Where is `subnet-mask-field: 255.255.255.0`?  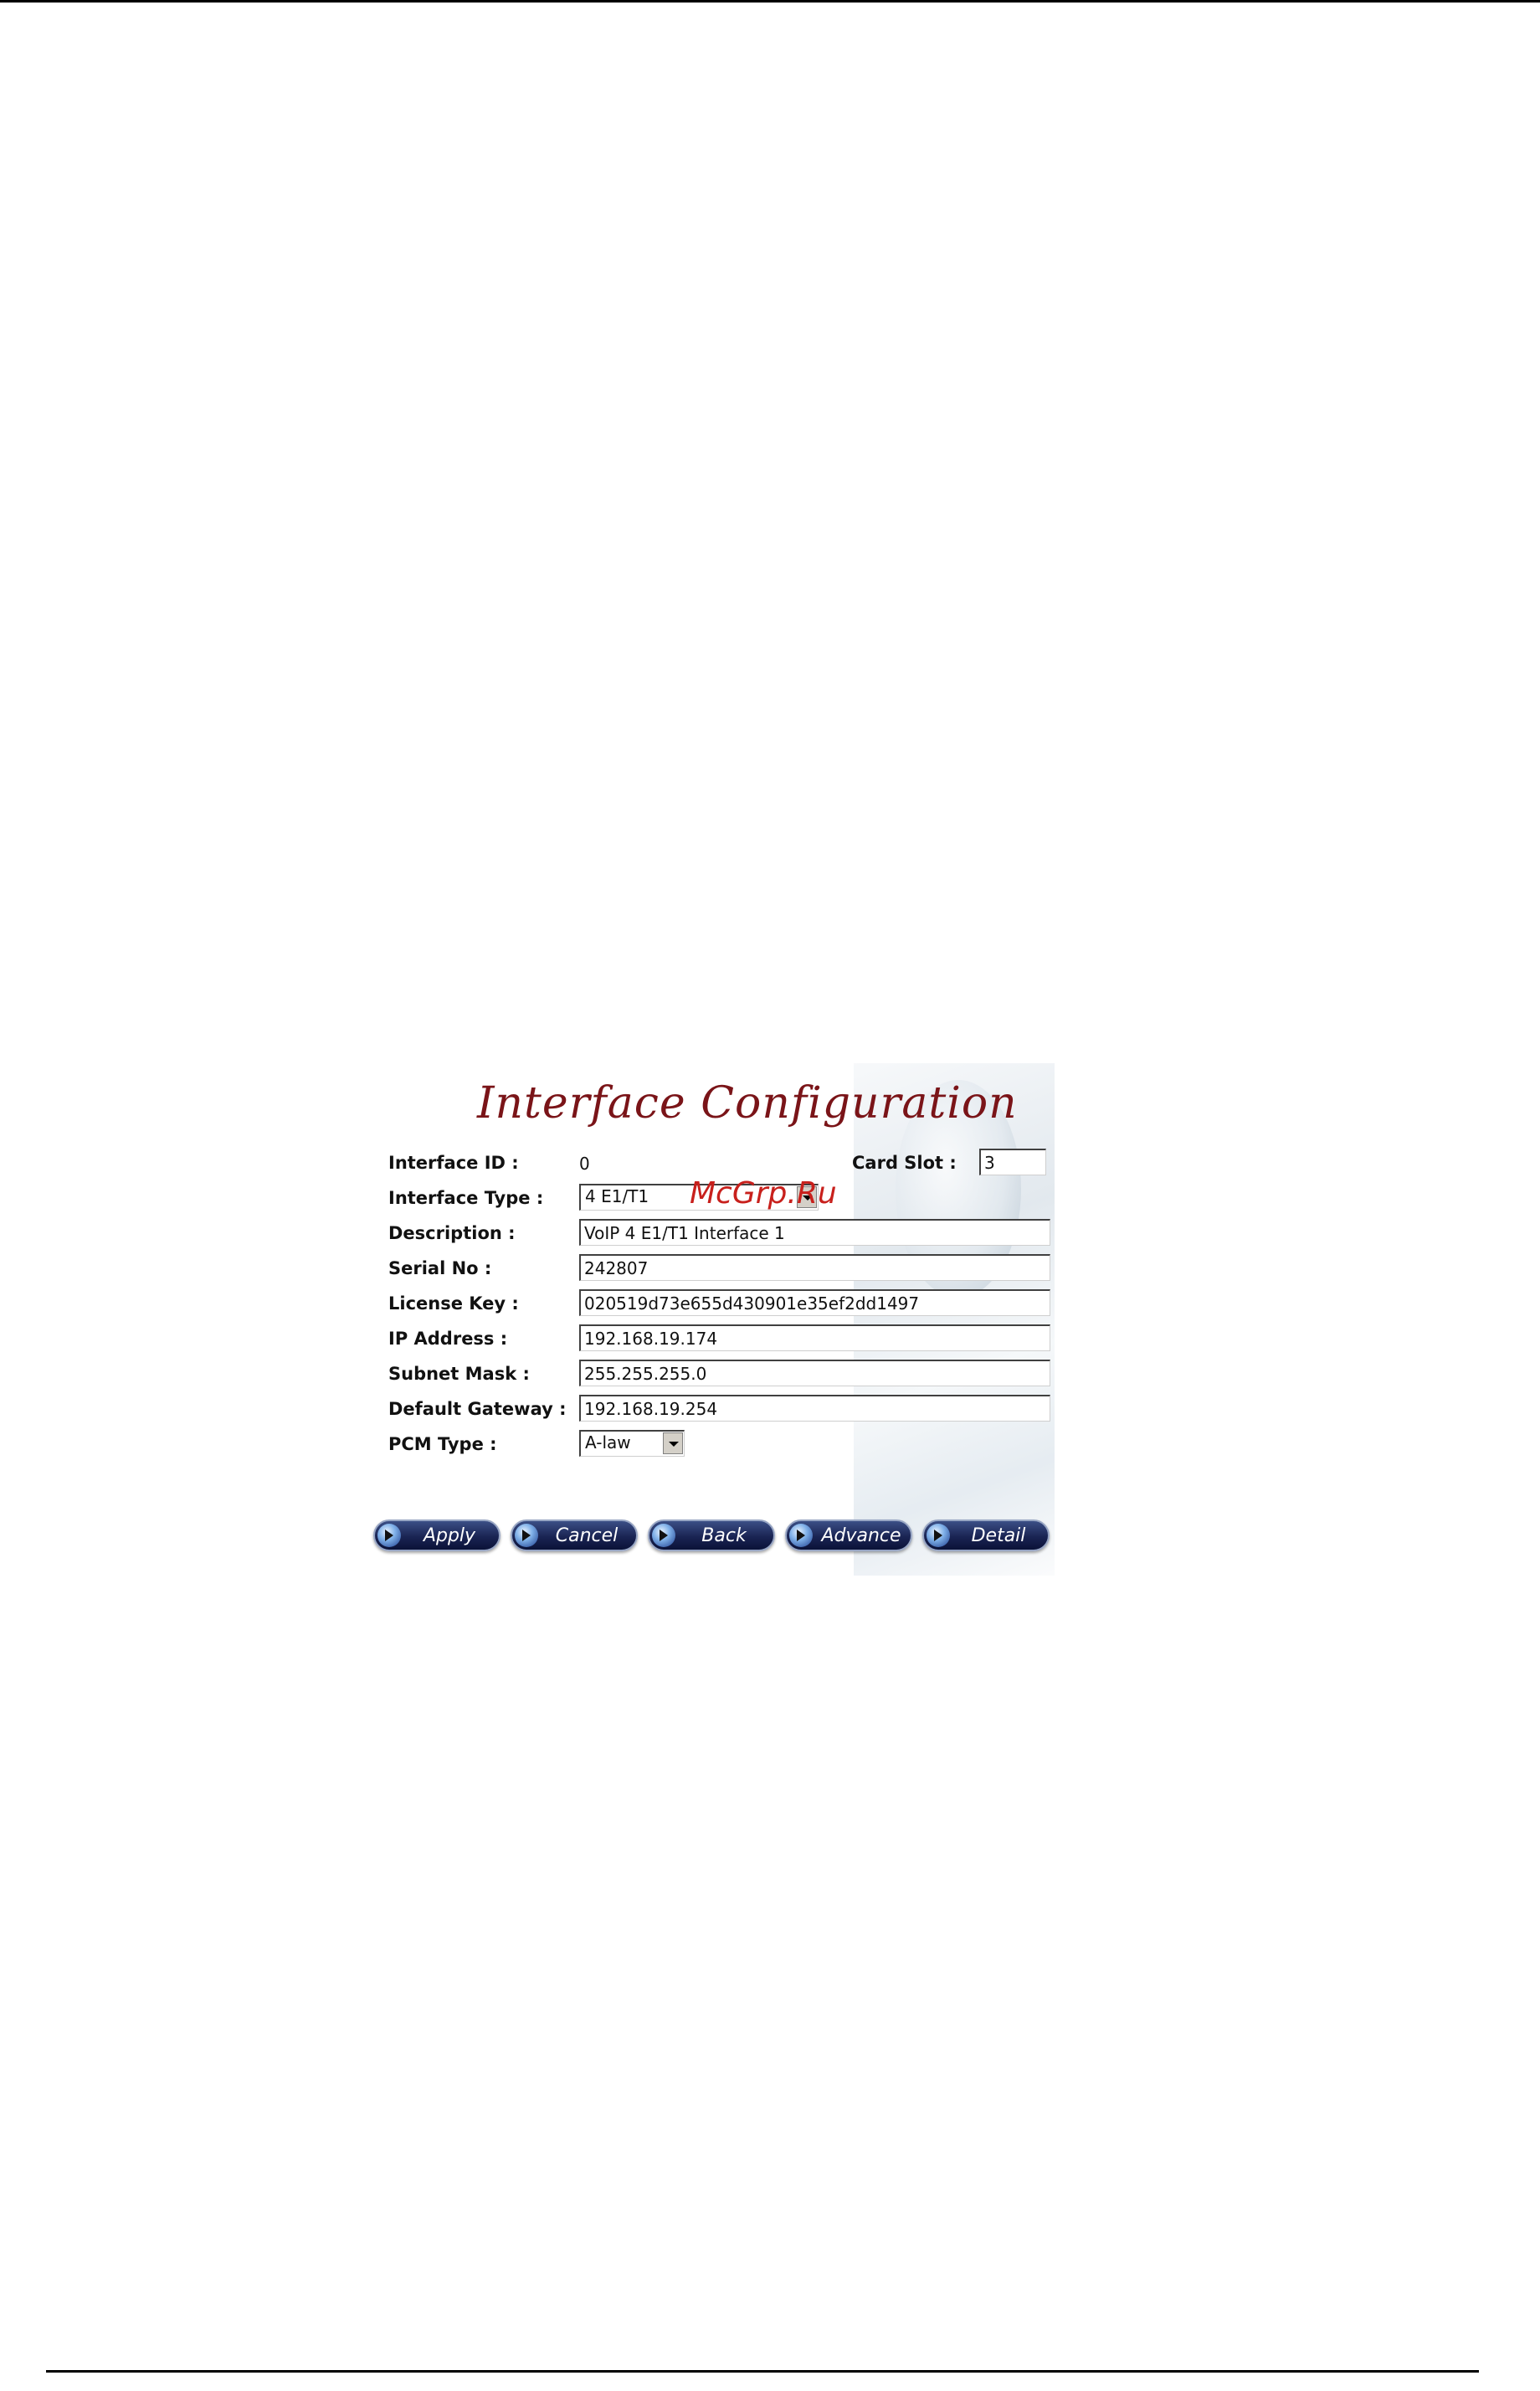 subnet-mask-field: 255.255.255.0 is located at coordinates (814, 1373).